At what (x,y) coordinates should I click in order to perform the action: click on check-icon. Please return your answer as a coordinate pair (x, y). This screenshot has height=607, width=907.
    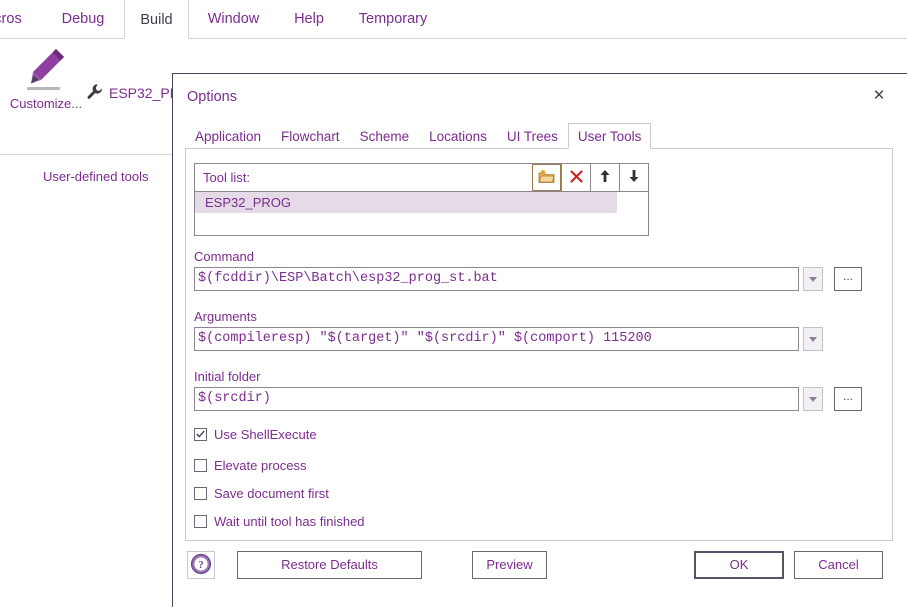
    Looking at the image, I should click on (200, 434).